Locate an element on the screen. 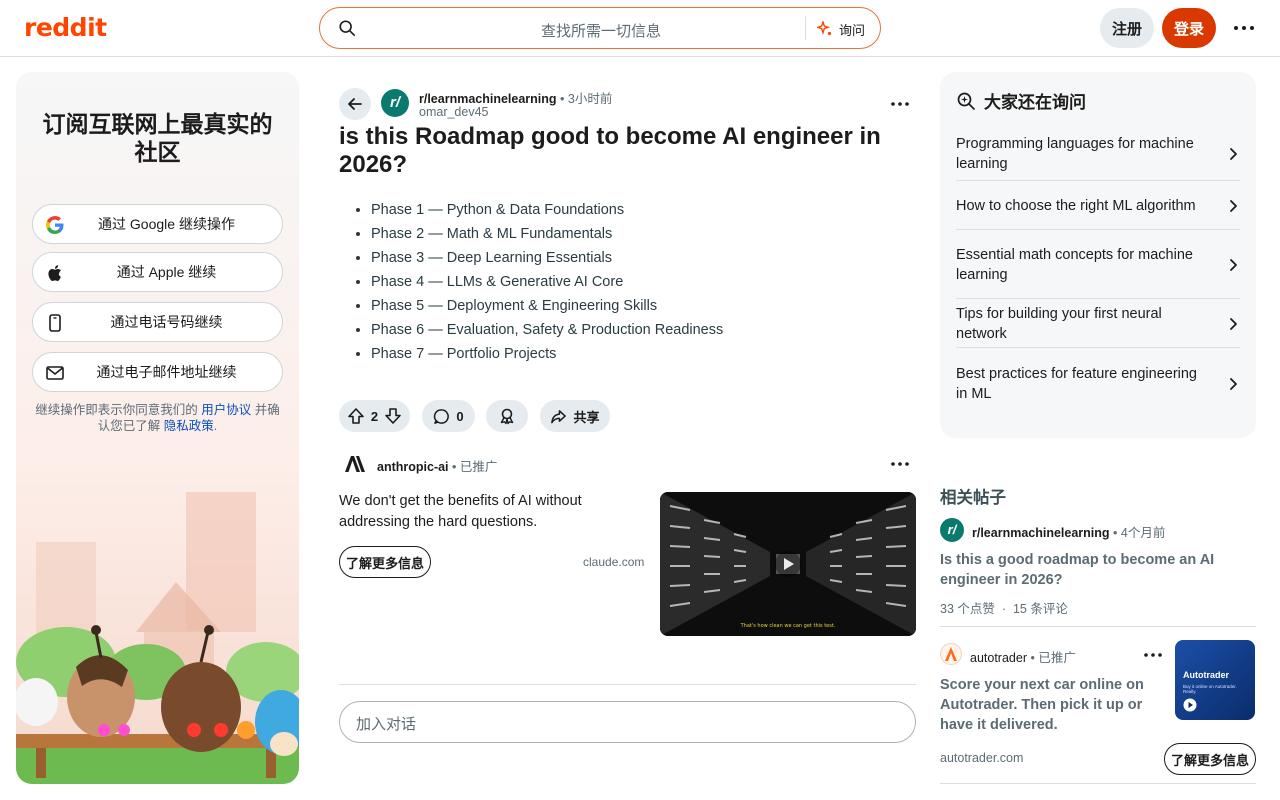  ask-button: 询问 is located at coordinates (841, 29).